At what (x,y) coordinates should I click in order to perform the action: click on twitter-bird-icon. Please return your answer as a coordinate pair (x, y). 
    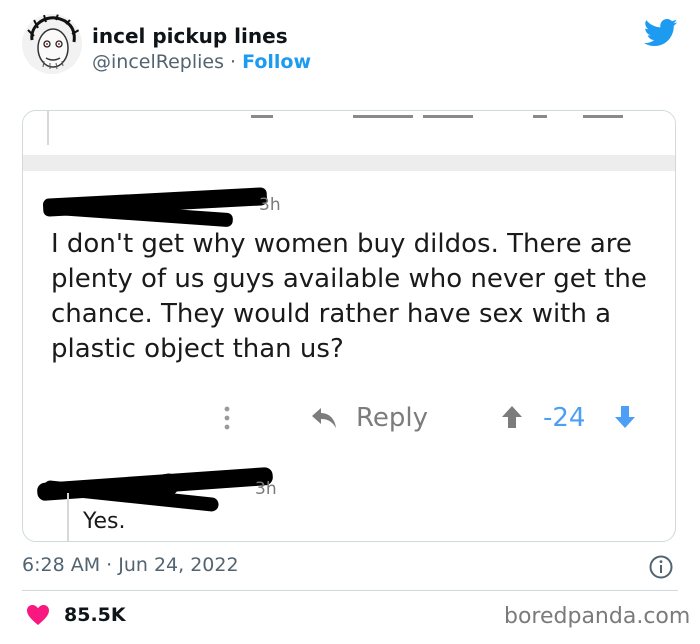
    Looking at the image, I should click on (661, 33).